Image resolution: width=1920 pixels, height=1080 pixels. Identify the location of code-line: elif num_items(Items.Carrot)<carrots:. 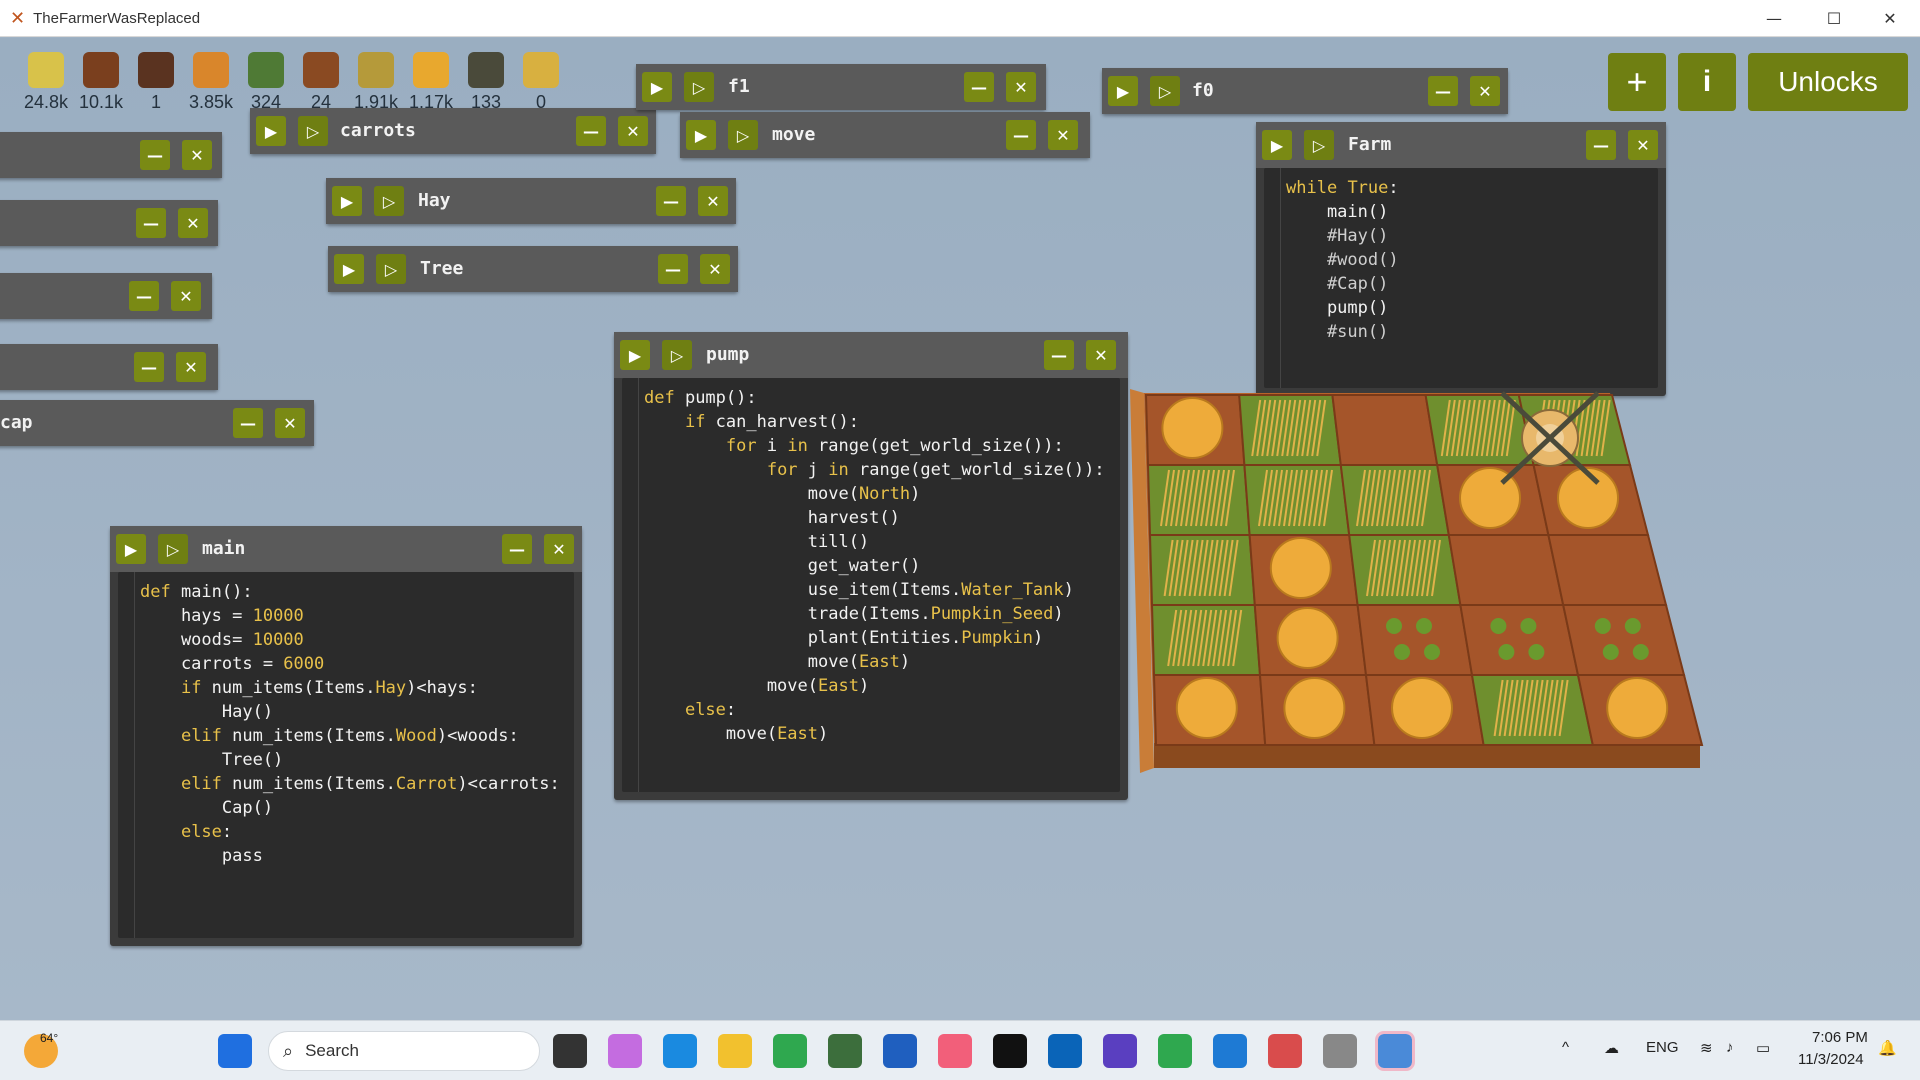
(346, 784).